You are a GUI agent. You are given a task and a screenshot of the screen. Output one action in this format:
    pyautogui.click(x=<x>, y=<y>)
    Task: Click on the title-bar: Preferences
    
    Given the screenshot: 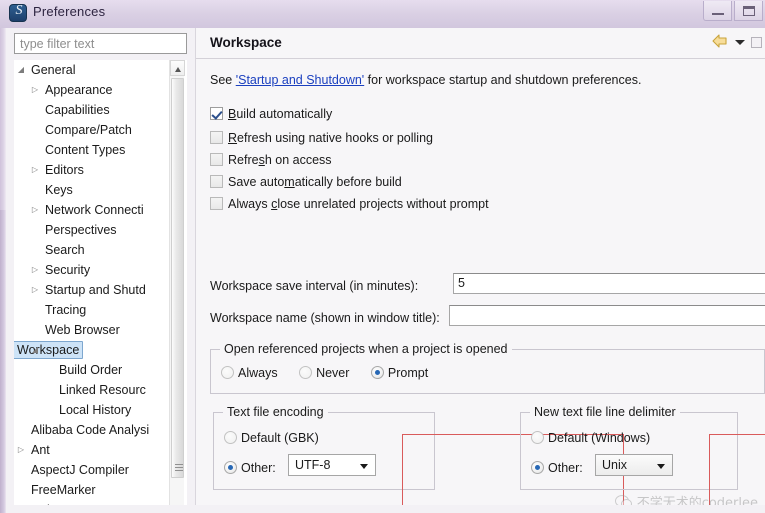 What is the action you would take?
    pyautogui.click(x=382, y=14)
    